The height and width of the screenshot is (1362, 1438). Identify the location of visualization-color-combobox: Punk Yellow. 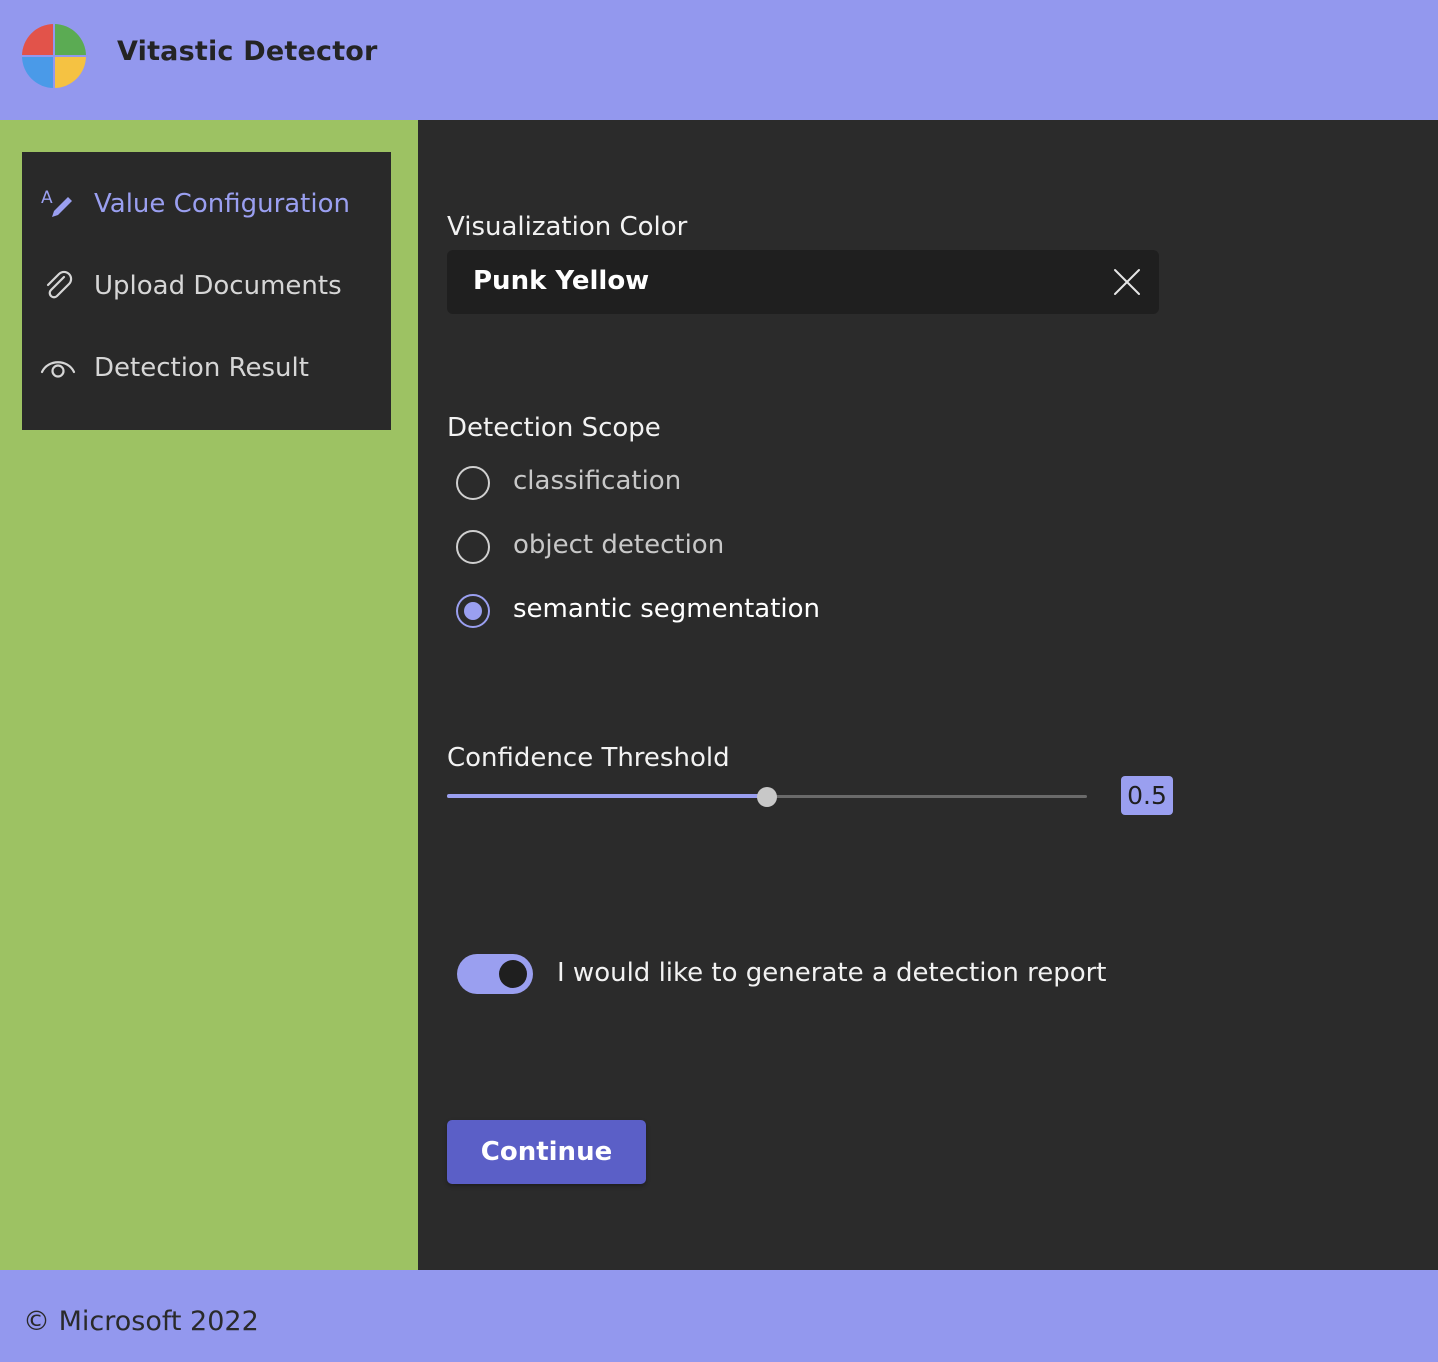
(803, 282).